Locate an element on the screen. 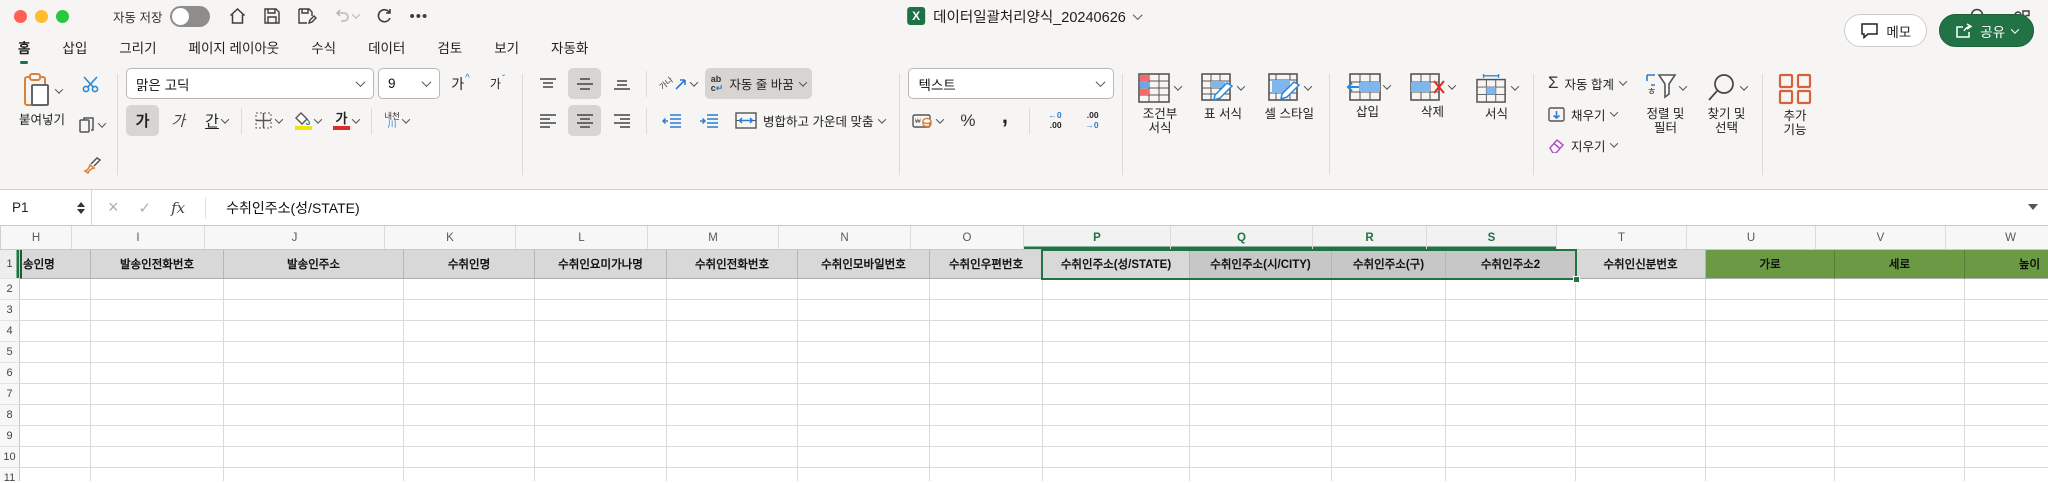 The height and width of the screenshot is (483, 2048). cell-T5 is located at coordinates (1641, 352).